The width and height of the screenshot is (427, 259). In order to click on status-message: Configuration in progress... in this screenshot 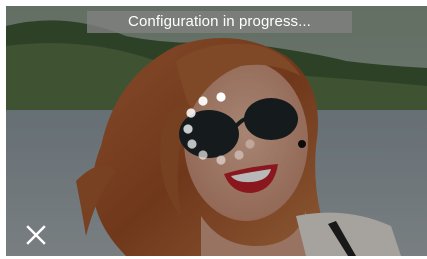, I will do `click(219, 21)`.